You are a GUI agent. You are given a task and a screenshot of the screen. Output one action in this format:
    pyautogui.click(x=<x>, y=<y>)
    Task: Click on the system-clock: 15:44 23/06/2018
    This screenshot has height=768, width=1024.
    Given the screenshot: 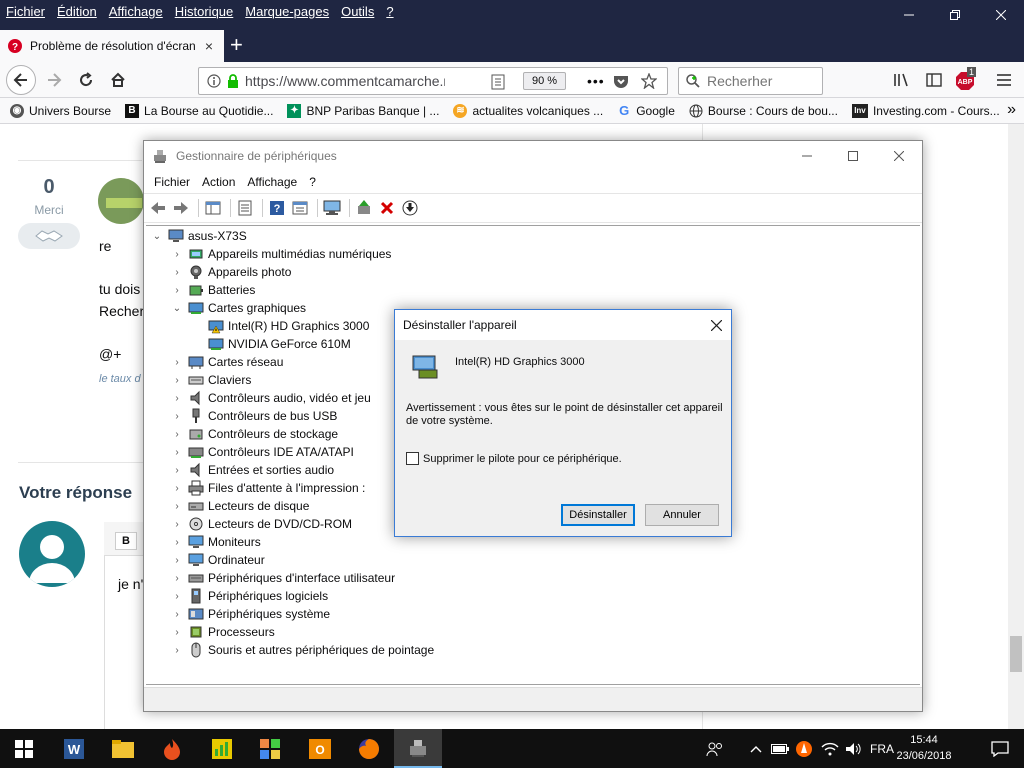 What is the action you would take?
    pyautogui.click(x=924, y=748)
    